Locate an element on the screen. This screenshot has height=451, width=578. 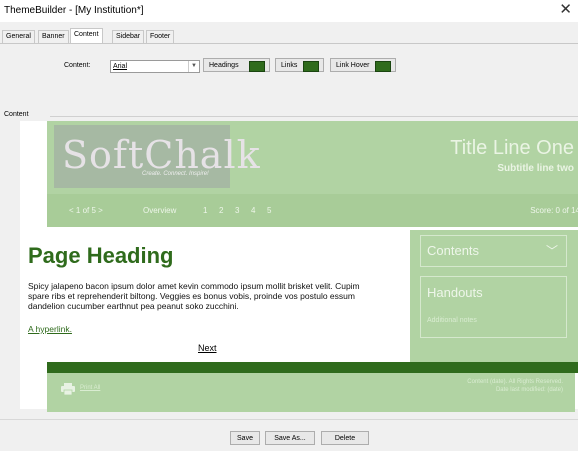
headings-color-button: Headings is located at coordinates (236, 65).